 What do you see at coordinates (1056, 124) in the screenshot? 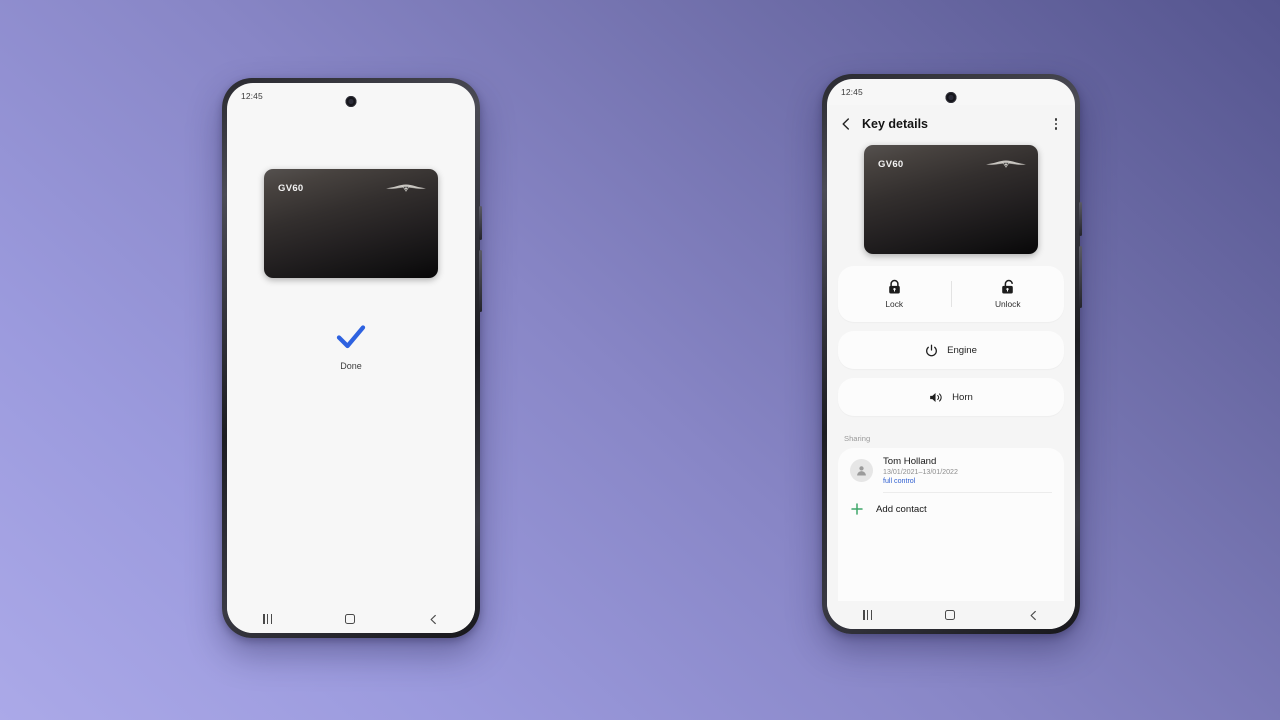
I see `overflow-menu-icon` at bounding box center [1056, 124].